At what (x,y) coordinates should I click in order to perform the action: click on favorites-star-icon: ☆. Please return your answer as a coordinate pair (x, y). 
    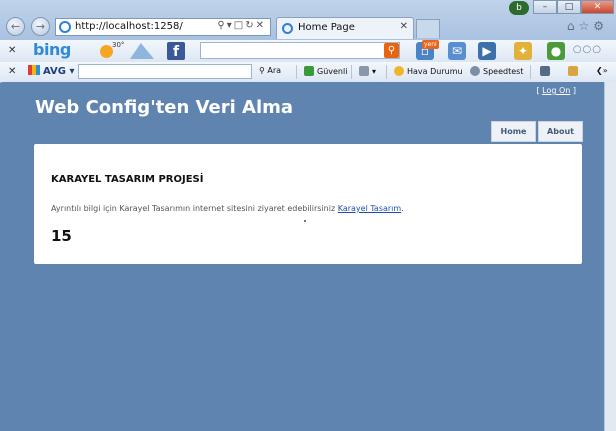
    Looking at the image, I should click on (585, 26).